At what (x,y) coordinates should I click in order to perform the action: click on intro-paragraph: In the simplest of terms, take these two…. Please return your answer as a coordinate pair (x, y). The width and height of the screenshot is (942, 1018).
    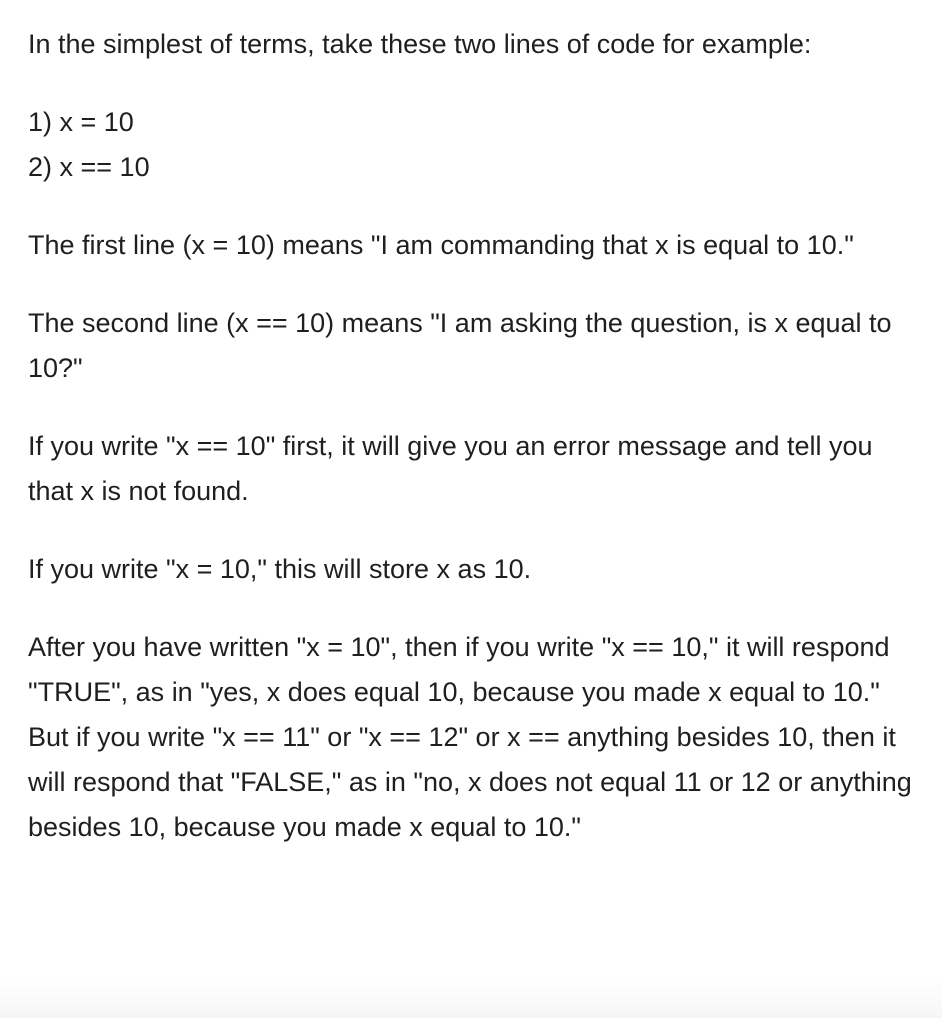
    Looking at the image, I should click on (420, 44).